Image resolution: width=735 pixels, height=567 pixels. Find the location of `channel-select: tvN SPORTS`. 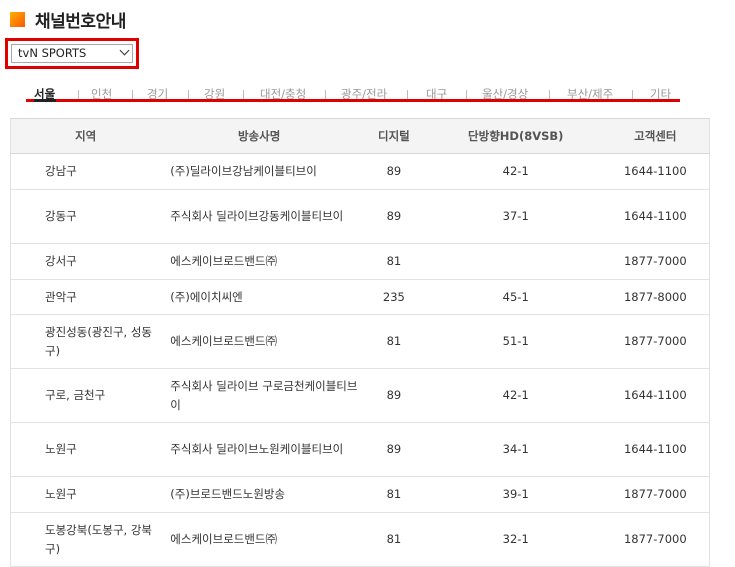

channel-select: tvN SPORTS is located at coordinates (72, 53).